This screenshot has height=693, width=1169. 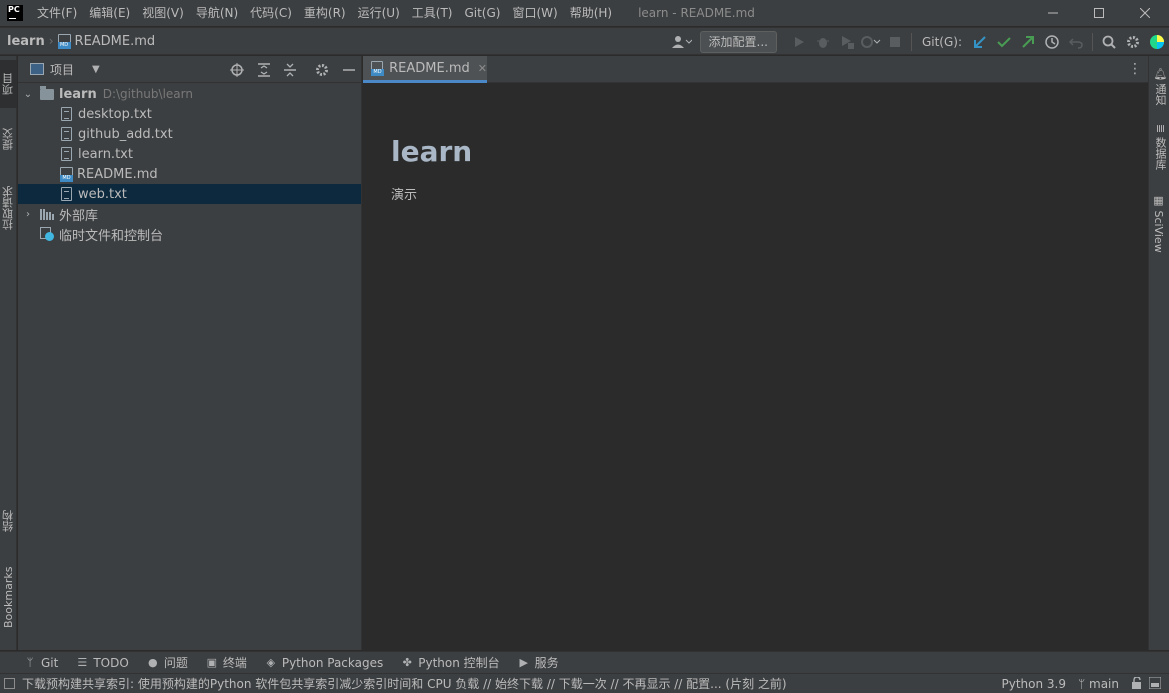 I want to click on menu-git: Git(G), so click(x=482, y=13).